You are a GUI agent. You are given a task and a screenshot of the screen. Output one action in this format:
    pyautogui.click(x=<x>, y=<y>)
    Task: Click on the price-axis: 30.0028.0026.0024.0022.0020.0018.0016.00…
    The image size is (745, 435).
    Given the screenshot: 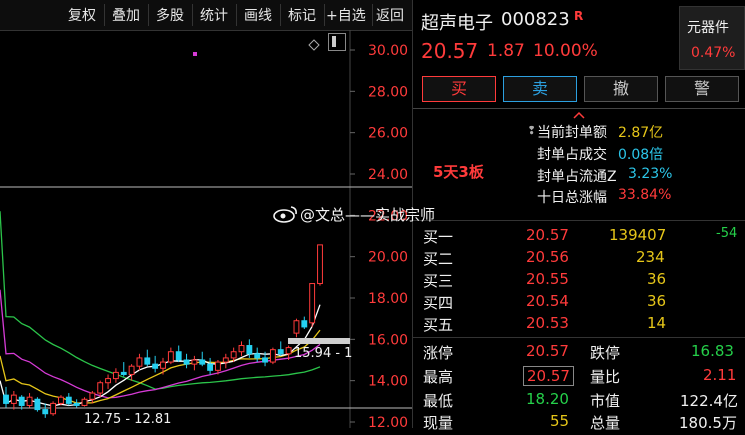 What is the action you would take?
    pyautogui.click(x=379, y=237)
    